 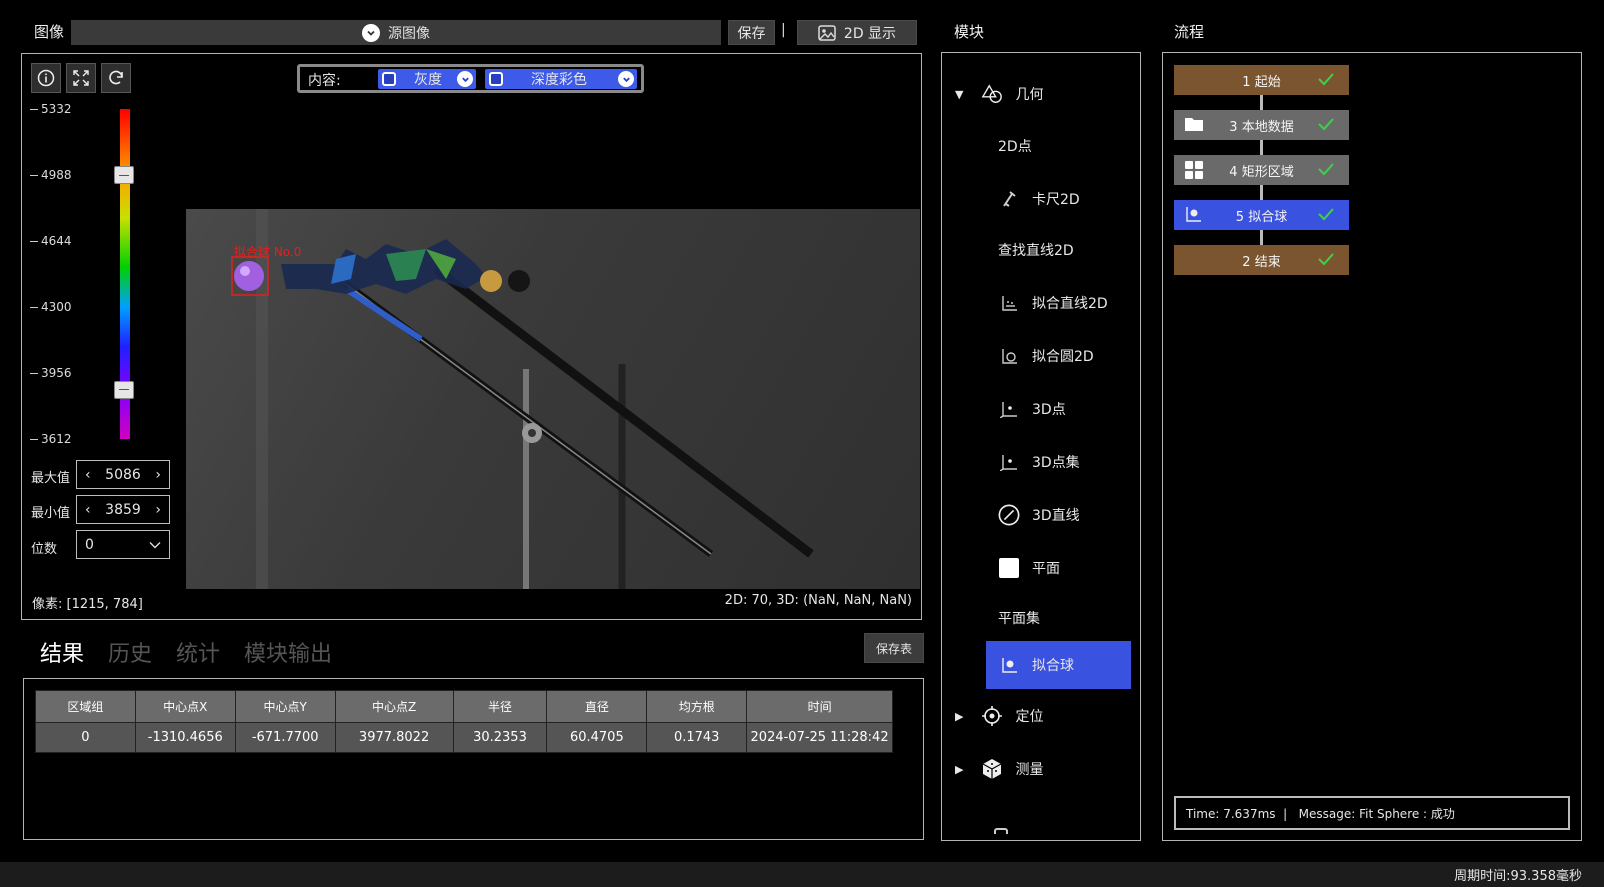 I want to click on digits-value: 0, so click(x=89, y=544).